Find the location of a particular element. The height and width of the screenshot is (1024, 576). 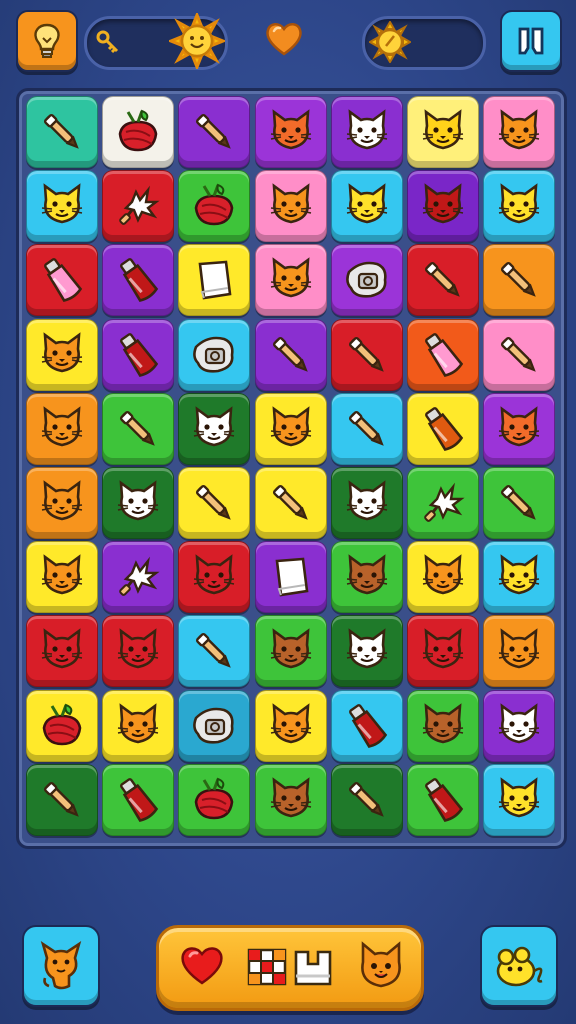

tile-r1-c6 is located at coordinates (519, 206).